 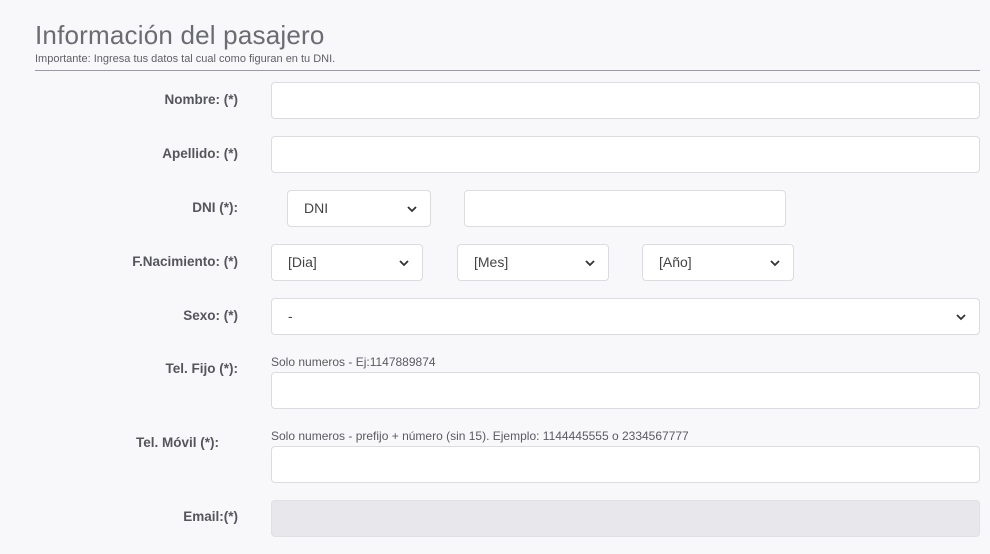 I want to click on sexo-value: -, so click(x=290, y=316).